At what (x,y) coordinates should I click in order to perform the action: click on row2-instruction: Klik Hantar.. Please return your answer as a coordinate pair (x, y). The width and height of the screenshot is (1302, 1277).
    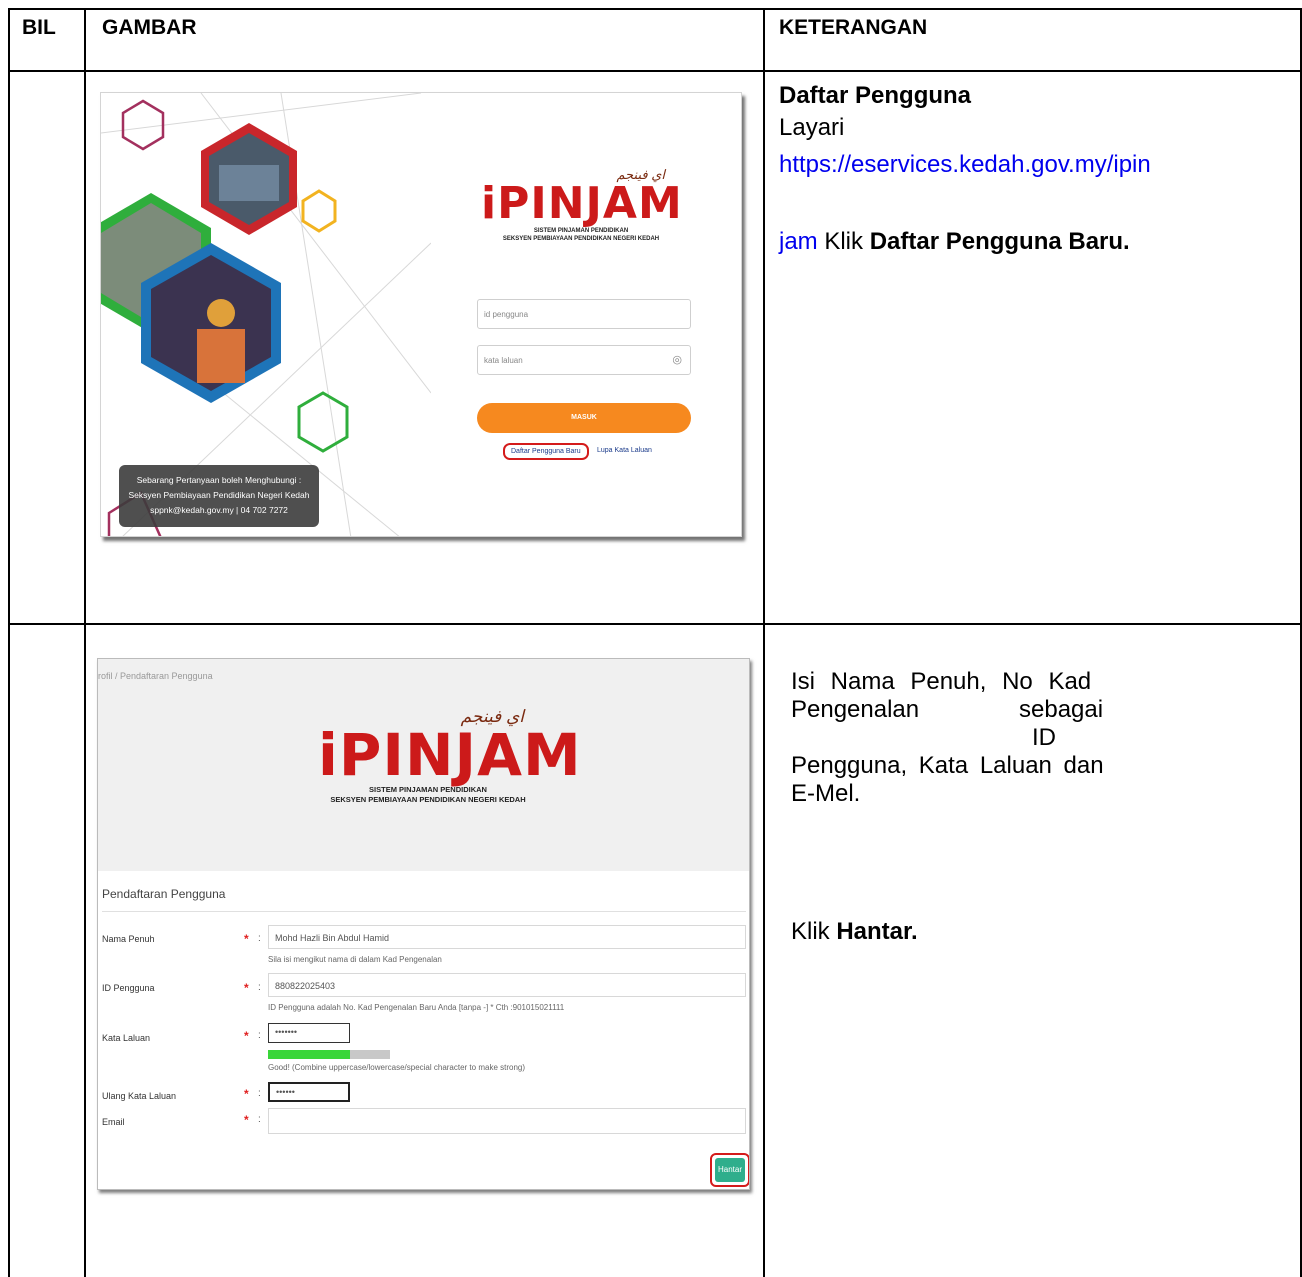
    Looking at the image, I should click on (854, 932).